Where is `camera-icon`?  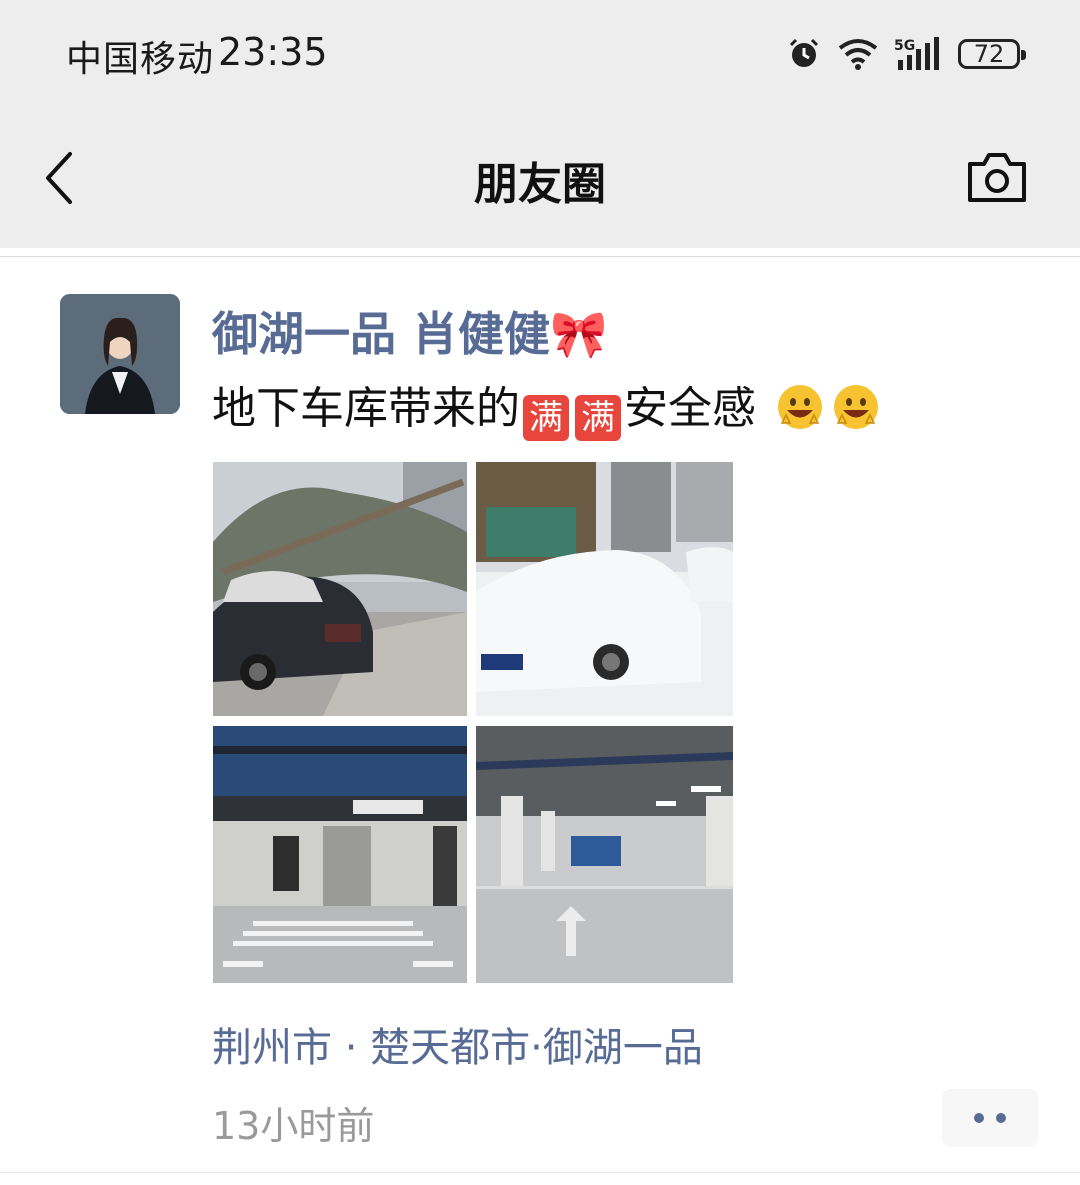 camera-icon is located at coordinates (997, 177).